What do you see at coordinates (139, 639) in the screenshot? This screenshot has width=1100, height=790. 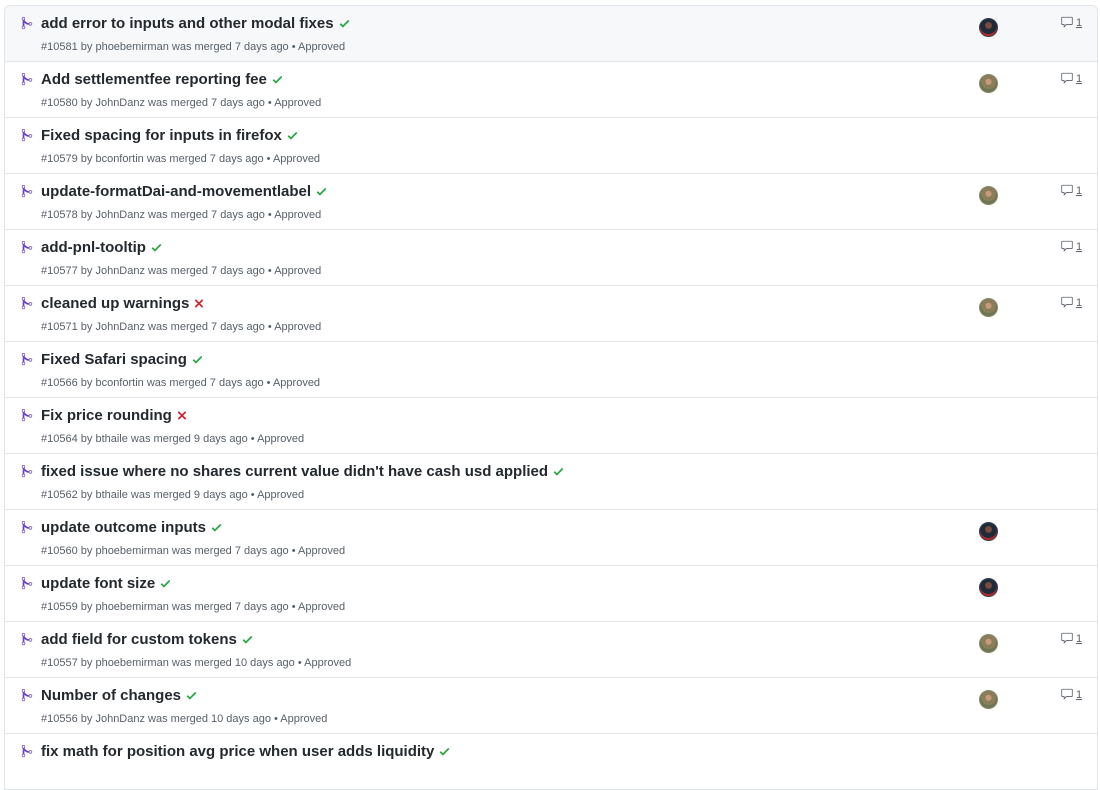 I see `pr-title-link: add field for custom tokens` at bounding box center [139, 639].